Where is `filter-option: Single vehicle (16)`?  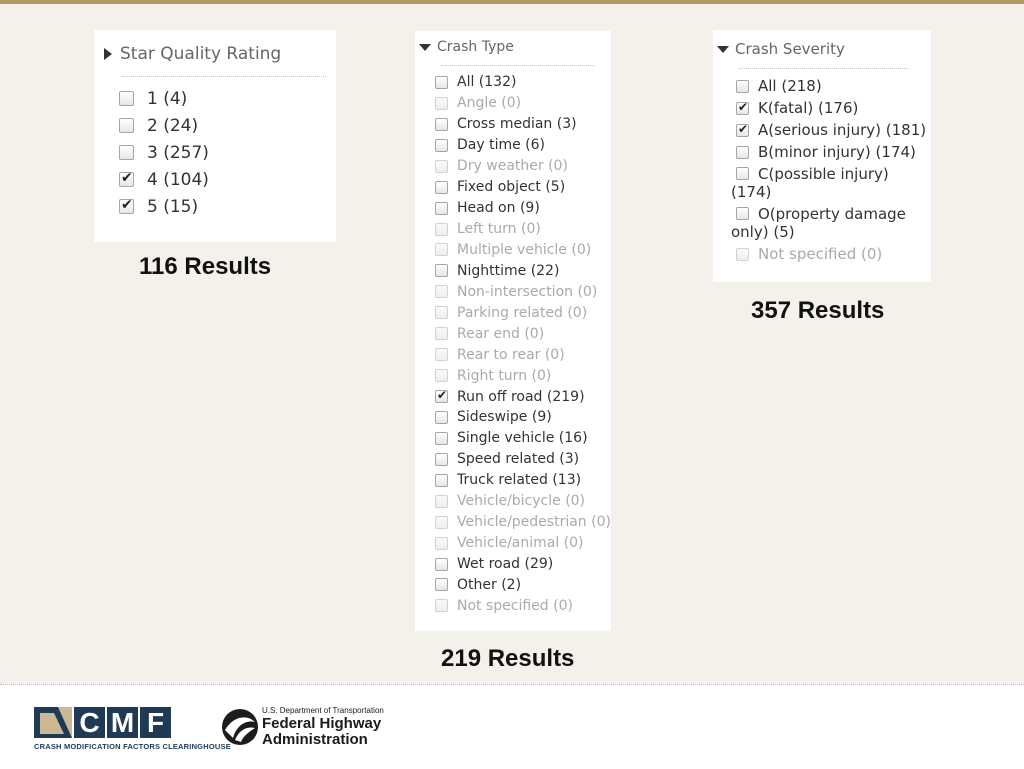 filter-option: Single vehicle (16) is located at coordinates (513, 438).